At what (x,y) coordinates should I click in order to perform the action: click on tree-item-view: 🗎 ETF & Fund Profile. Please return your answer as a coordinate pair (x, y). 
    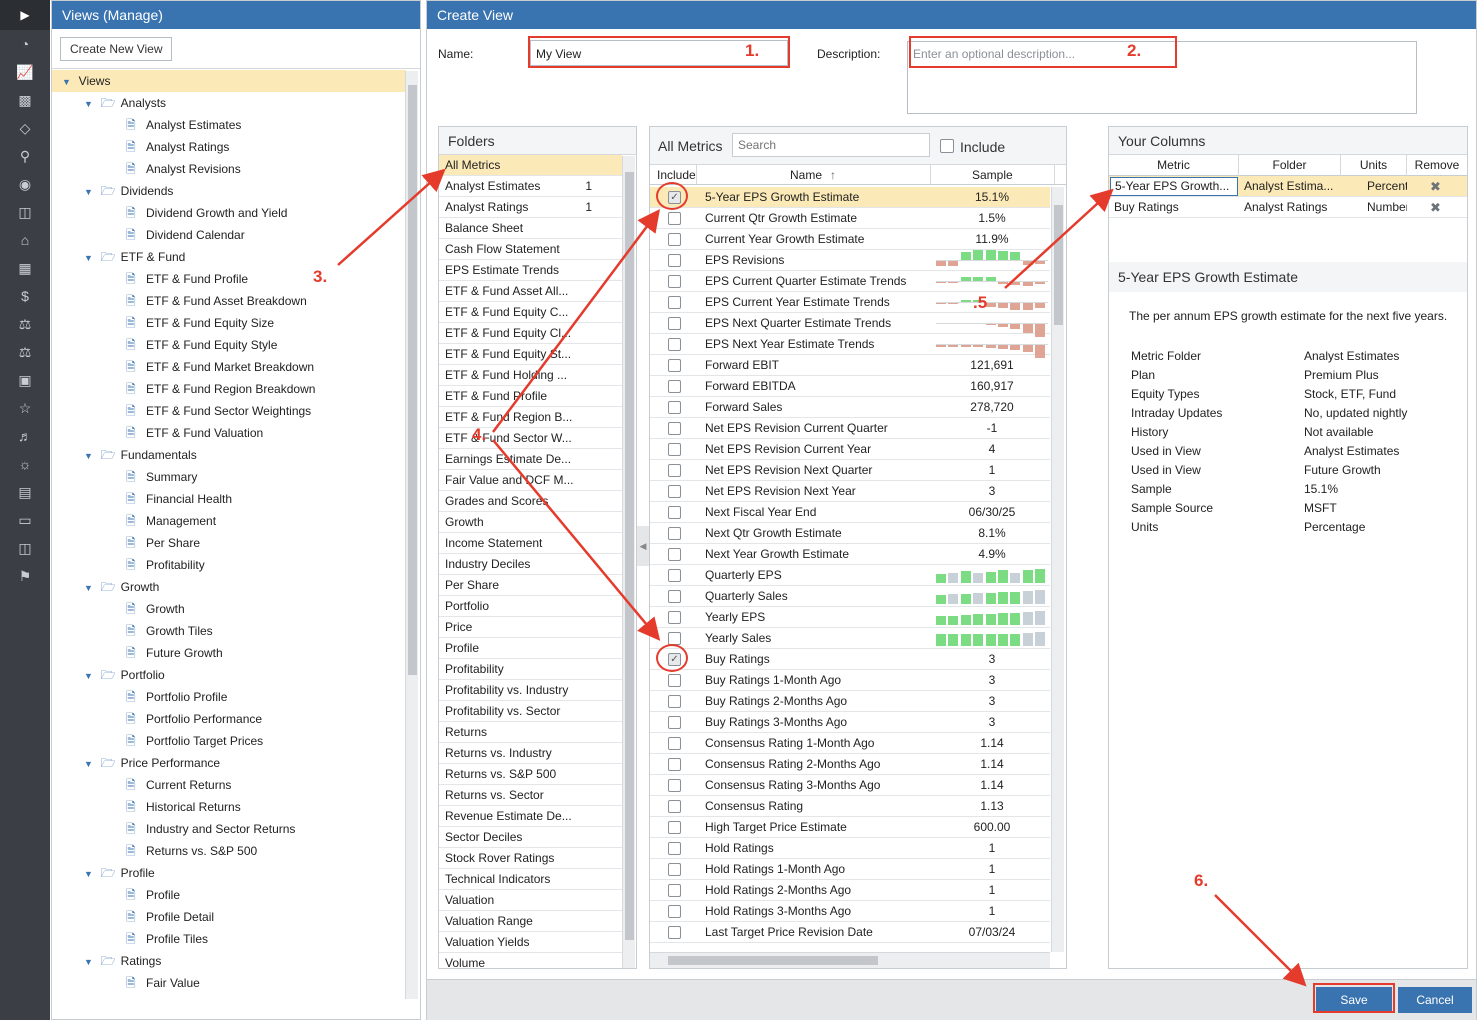
    Looking at the image, I should click on (229, 279).